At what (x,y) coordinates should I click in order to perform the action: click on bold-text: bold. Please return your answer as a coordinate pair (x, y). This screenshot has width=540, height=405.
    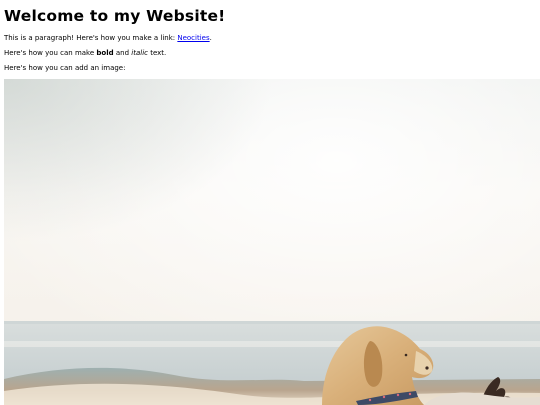
    Looking at the image, I should click on (105, 53).